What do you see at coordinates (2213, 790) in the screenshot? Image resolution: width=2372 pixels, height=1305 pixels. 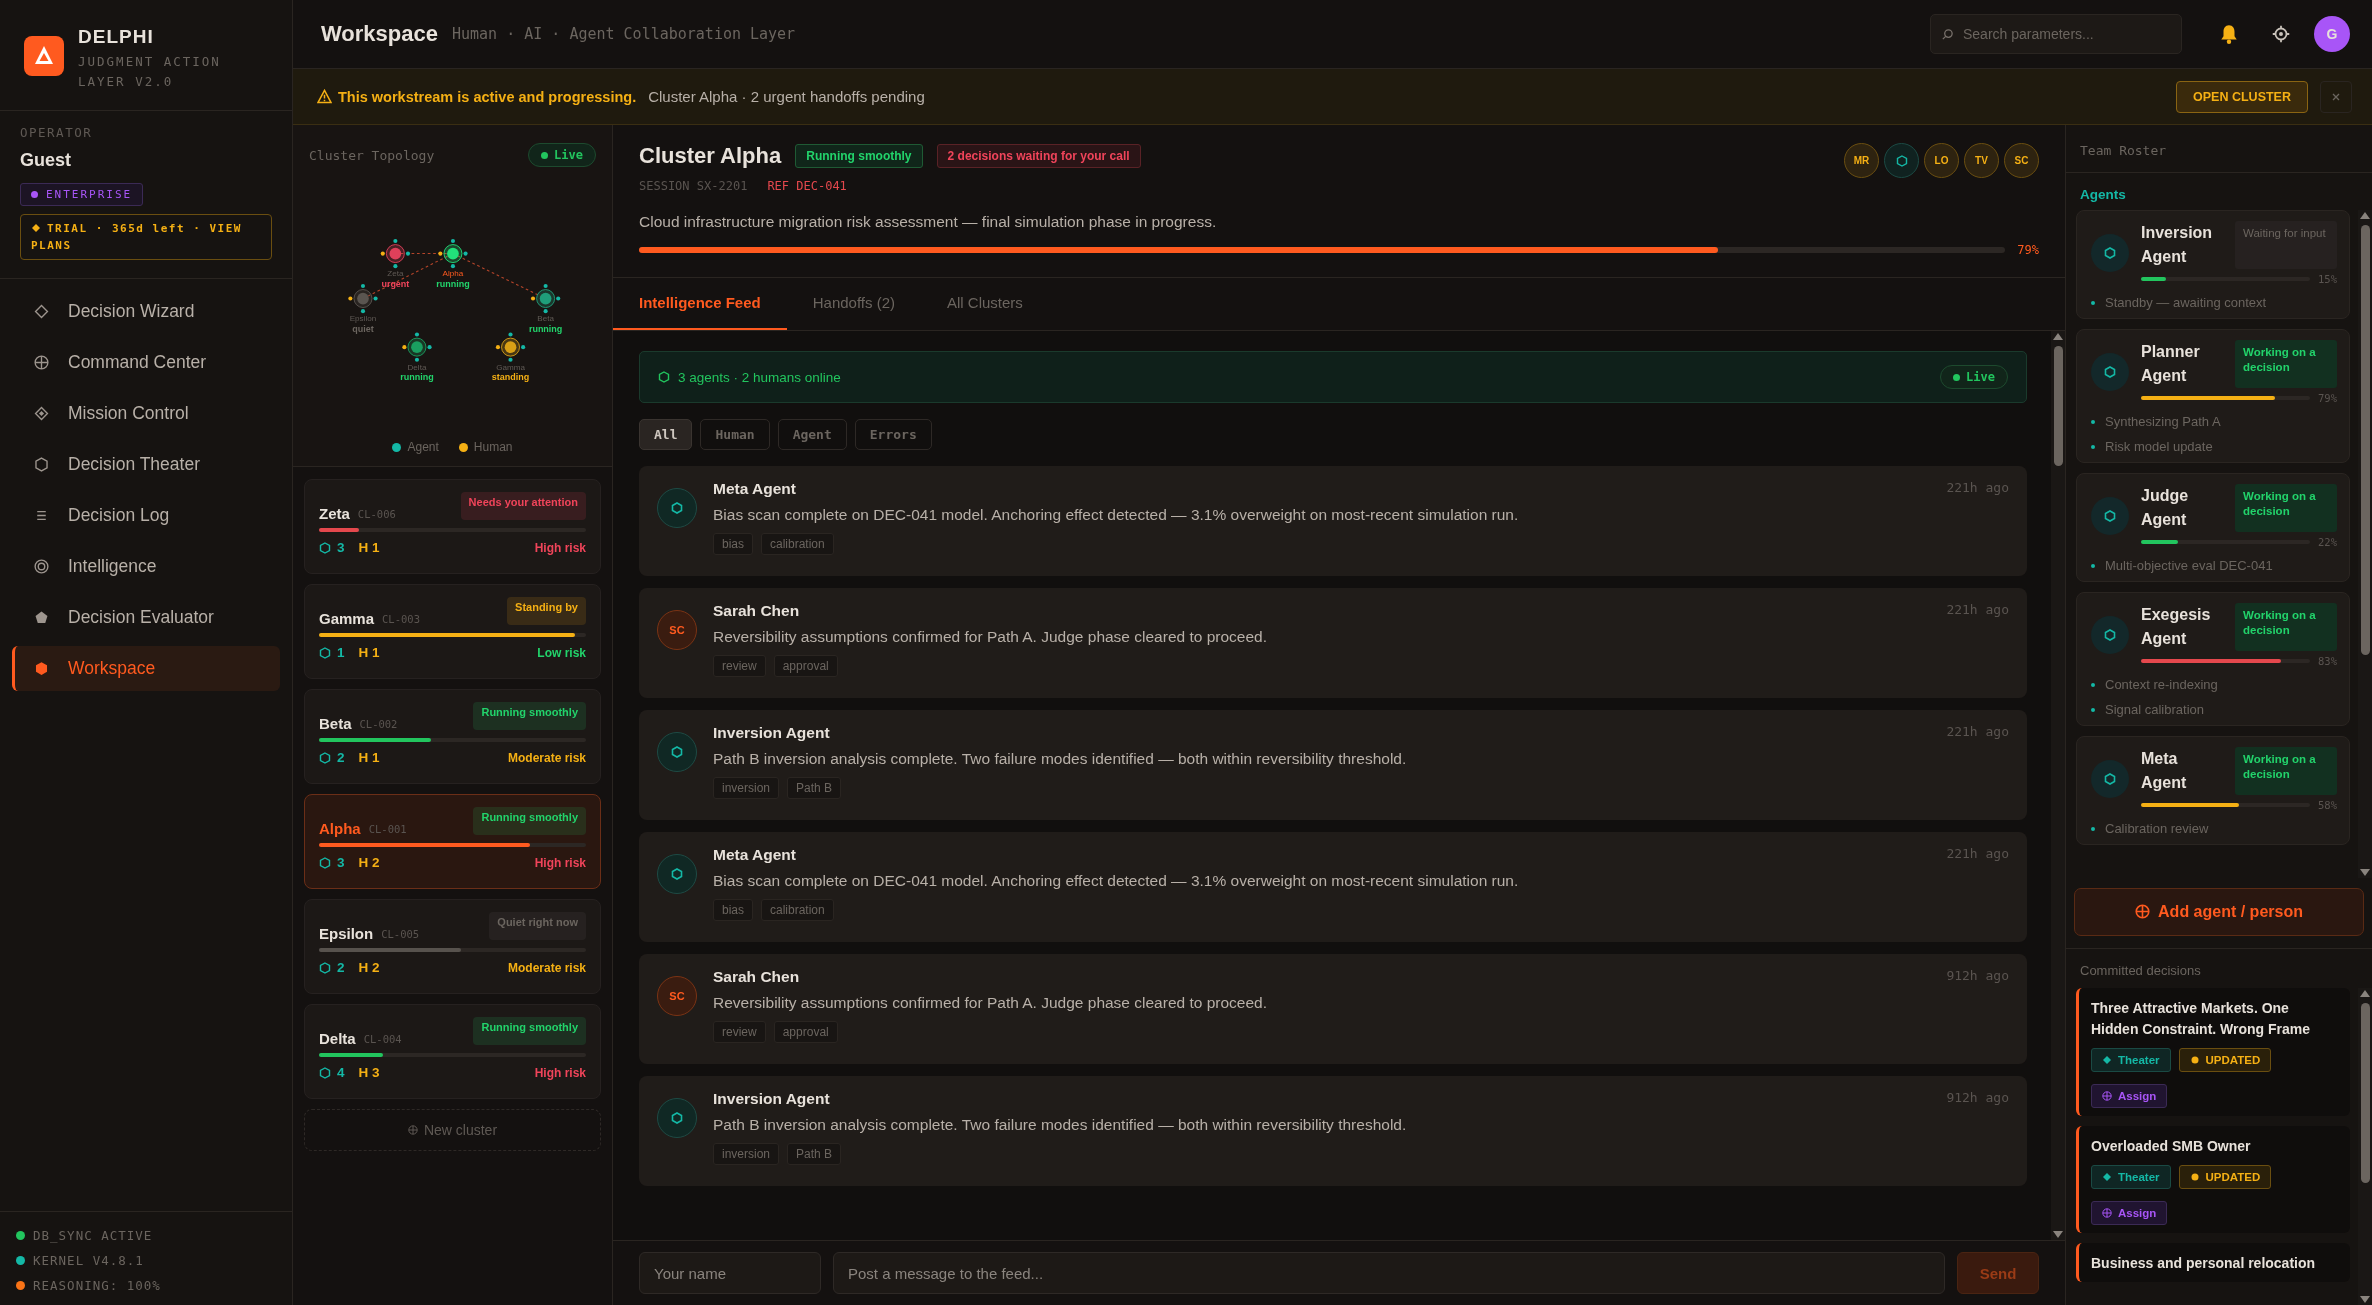 I see `agent-card: Meta Agent Working on a decision 58% Calibration review` at bounding box center [2213, 790].